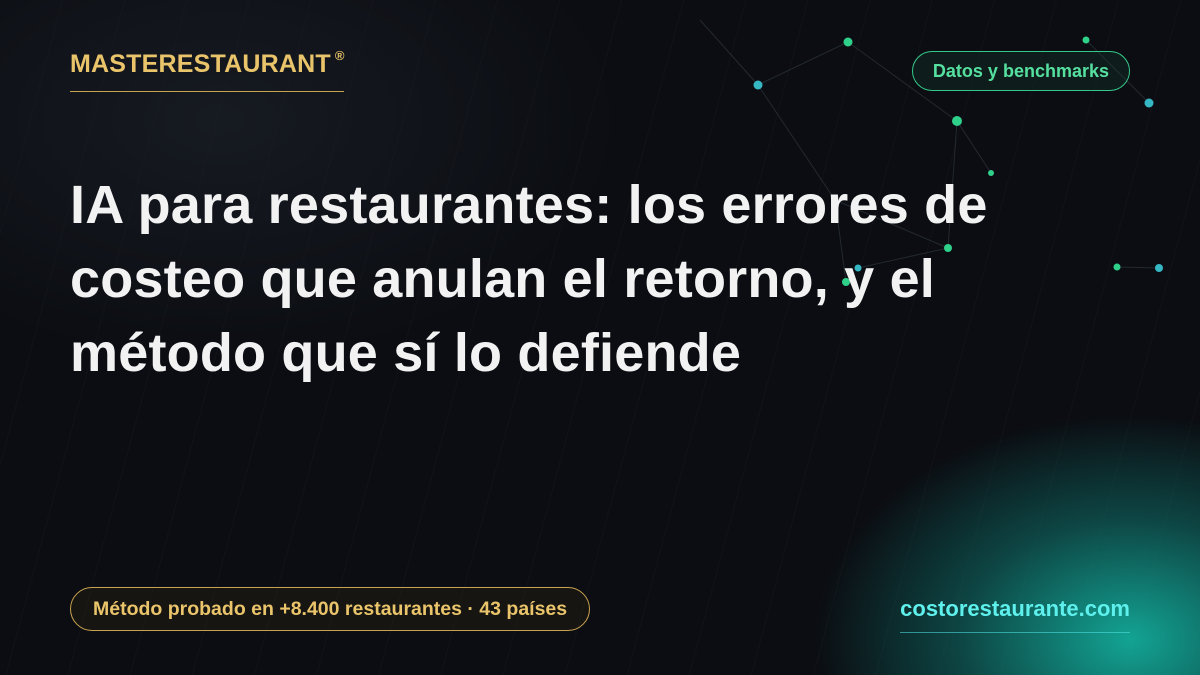 The height and width of the screenshot is (675, 1200). Describe the element at coordinates (200, 64) in the screenshot. I see `brand-name: MASTERESTAURANT` at that location.